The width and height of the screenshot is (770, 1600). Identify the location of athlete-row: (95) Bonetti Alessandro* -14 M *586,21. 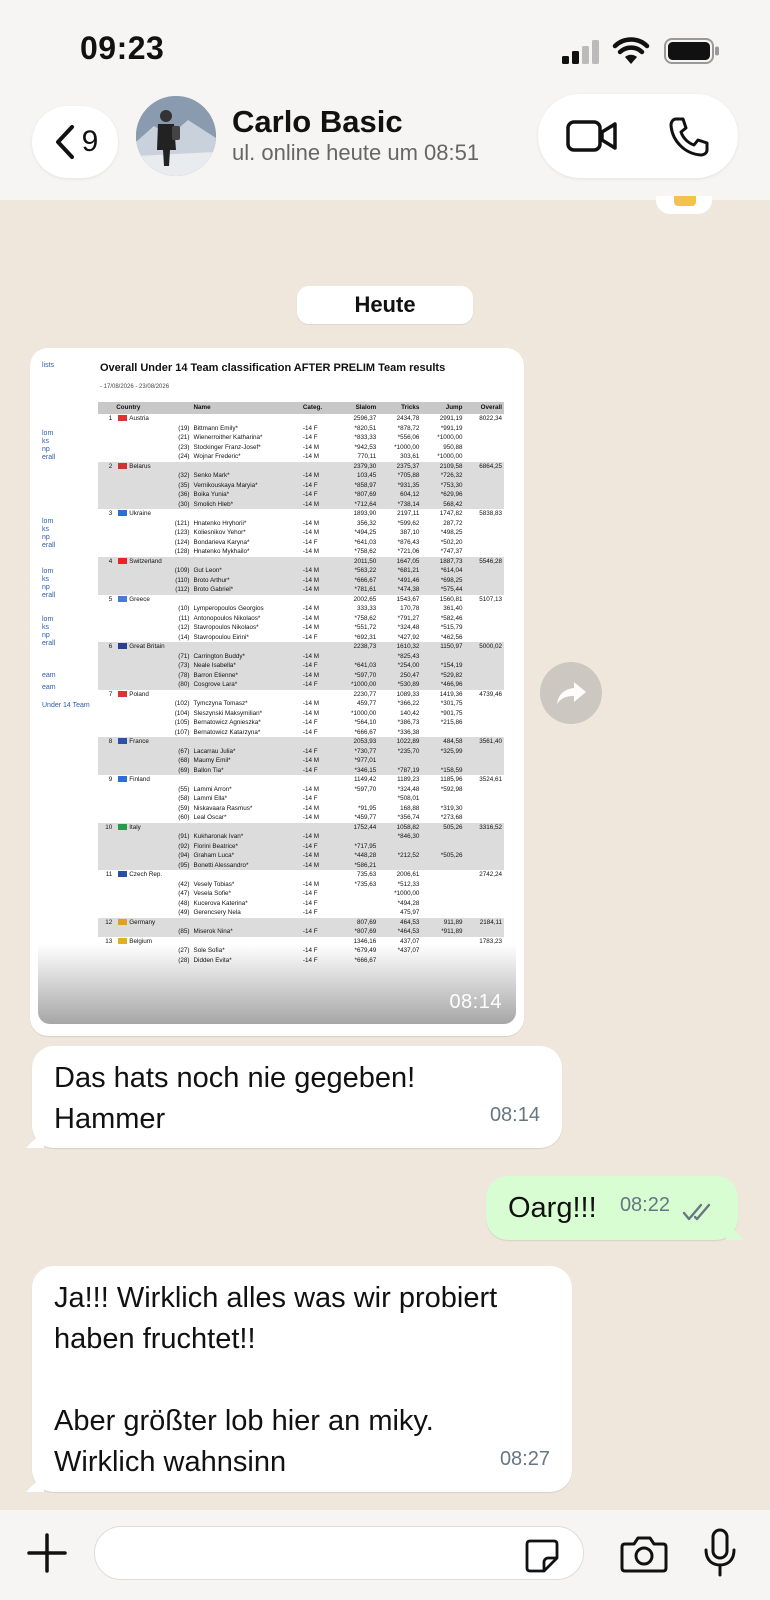
(301, 865).